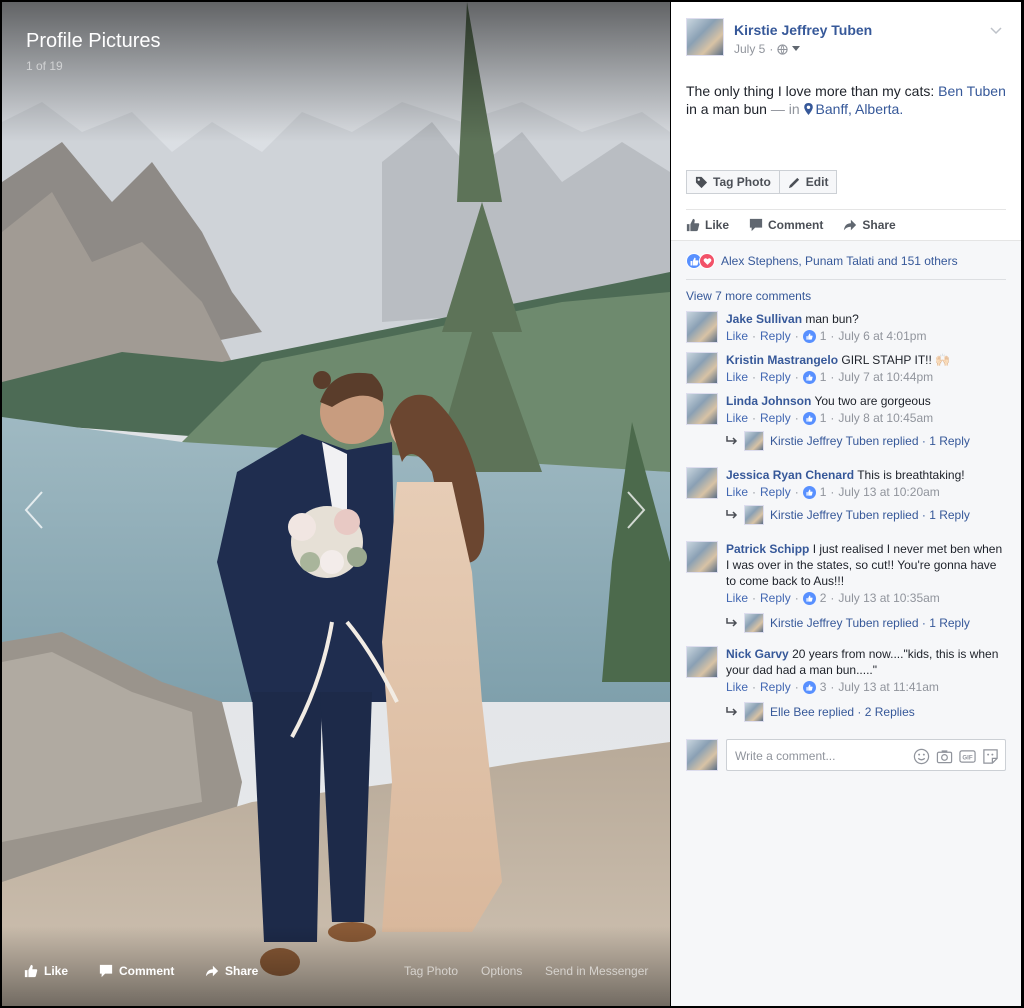 The image size is (1024, 1008). Describe the element at coordinates (996, 31) in the screenshot. I see `post-options-button` at that location.